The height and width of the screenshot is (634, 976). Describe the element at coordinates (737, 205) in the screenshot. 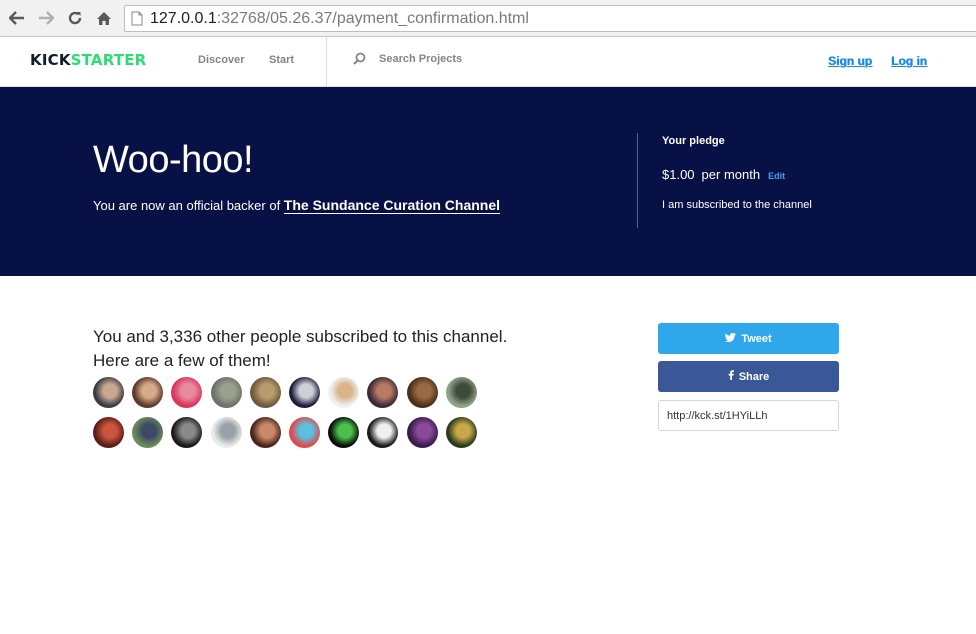

I see `subscription-status: I am subscribed to the channel` at that location.